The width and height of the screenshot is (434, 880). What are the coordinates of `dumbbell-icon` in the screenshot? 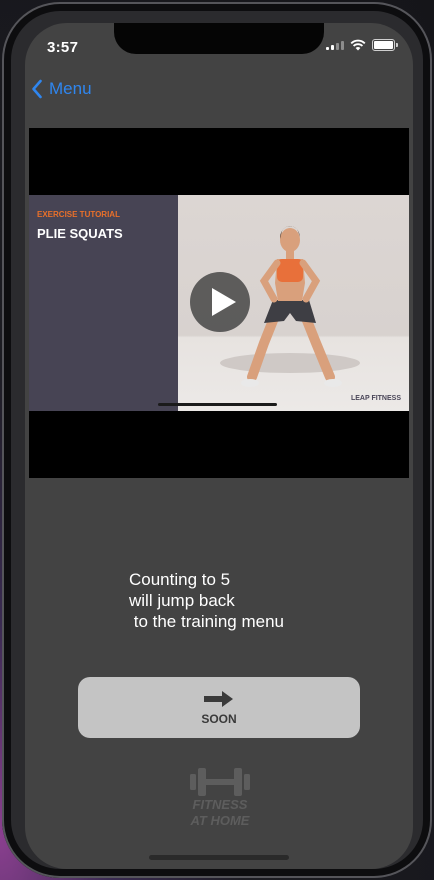 It's located at (220, 782).